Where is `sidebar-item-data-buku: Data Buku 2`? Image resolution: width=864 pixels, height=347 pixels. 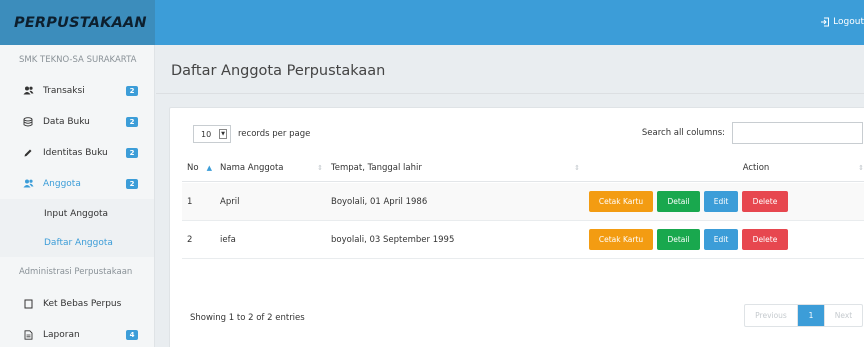 sidebar-item-data-buku: Data Buku 2 is located at coordinates (77, 121).